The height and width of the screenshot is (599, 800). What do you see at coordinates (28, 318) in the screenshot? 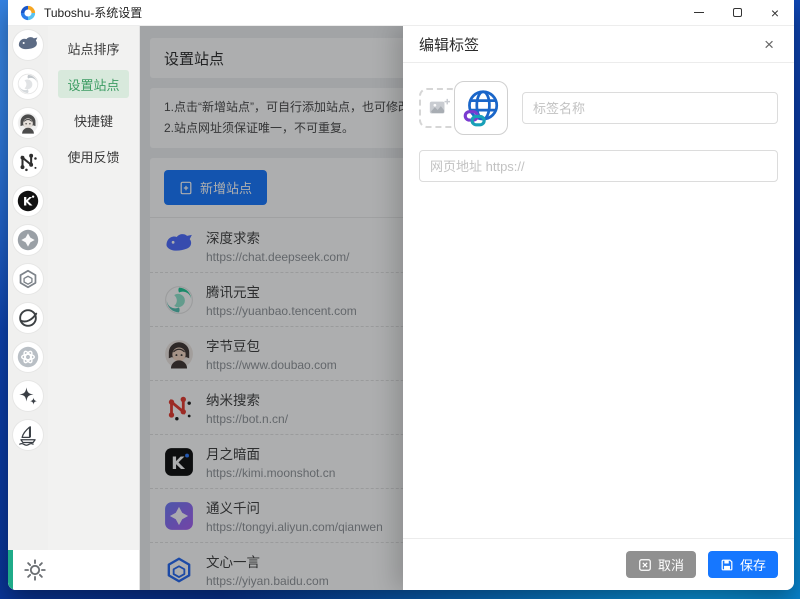
I see `ring-swoosh-icon` at bounding box center [28, 318].